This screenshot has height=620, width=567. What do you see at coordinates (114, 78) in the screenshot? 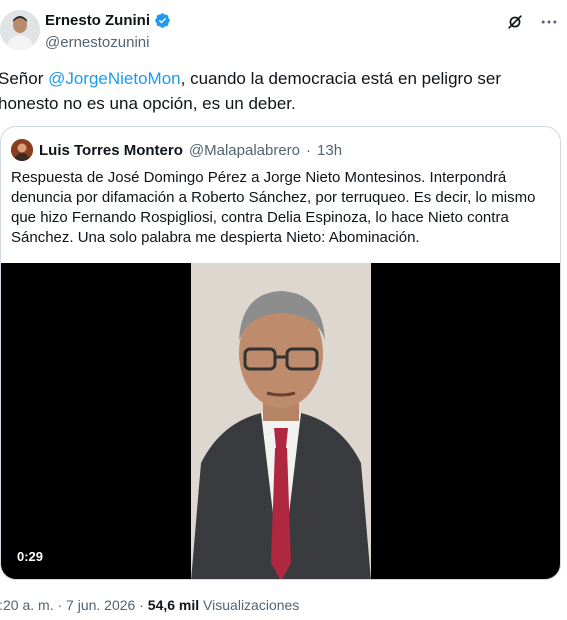
I see `mention-link: @JorgeNietoMon` at bounding box center [114, 78].